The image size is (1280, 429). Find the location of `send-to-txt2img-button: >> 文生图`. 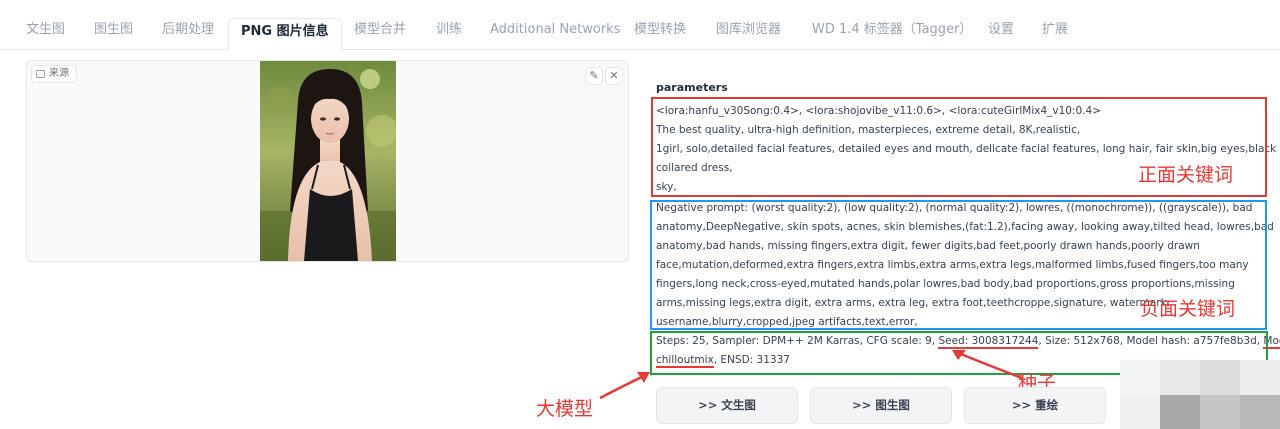

send-to-txt2img-button: >> 文生图 is located at coordinates (727, 405).